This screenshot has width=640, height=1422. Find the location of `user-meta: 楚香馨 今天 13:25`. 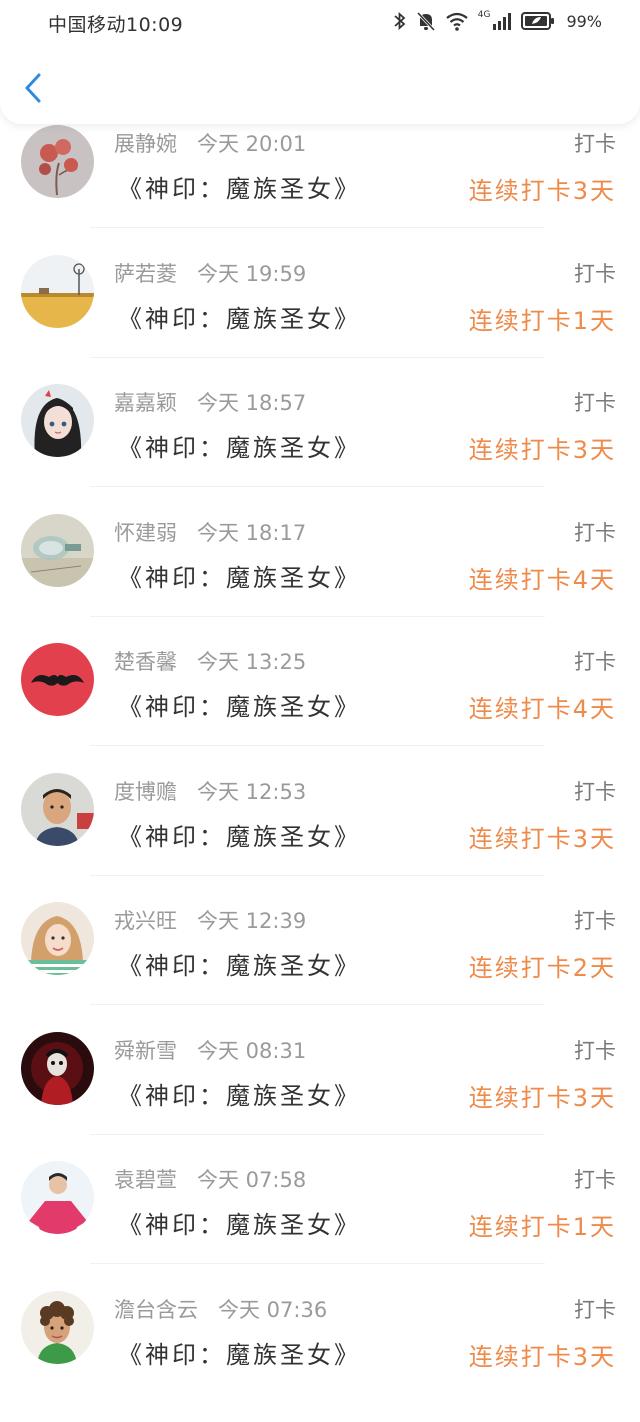

user-meta: 楚香馨 今天 13:25 is located at coordinates (210, 661).